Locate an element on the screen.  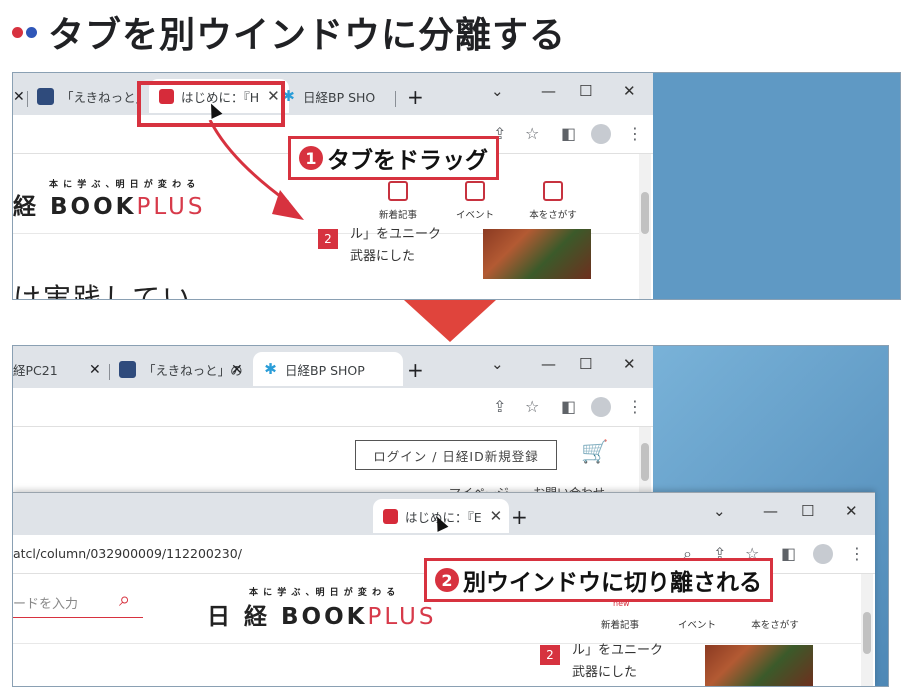
share-icon: ⇪ is located at coordinates (499, 406).